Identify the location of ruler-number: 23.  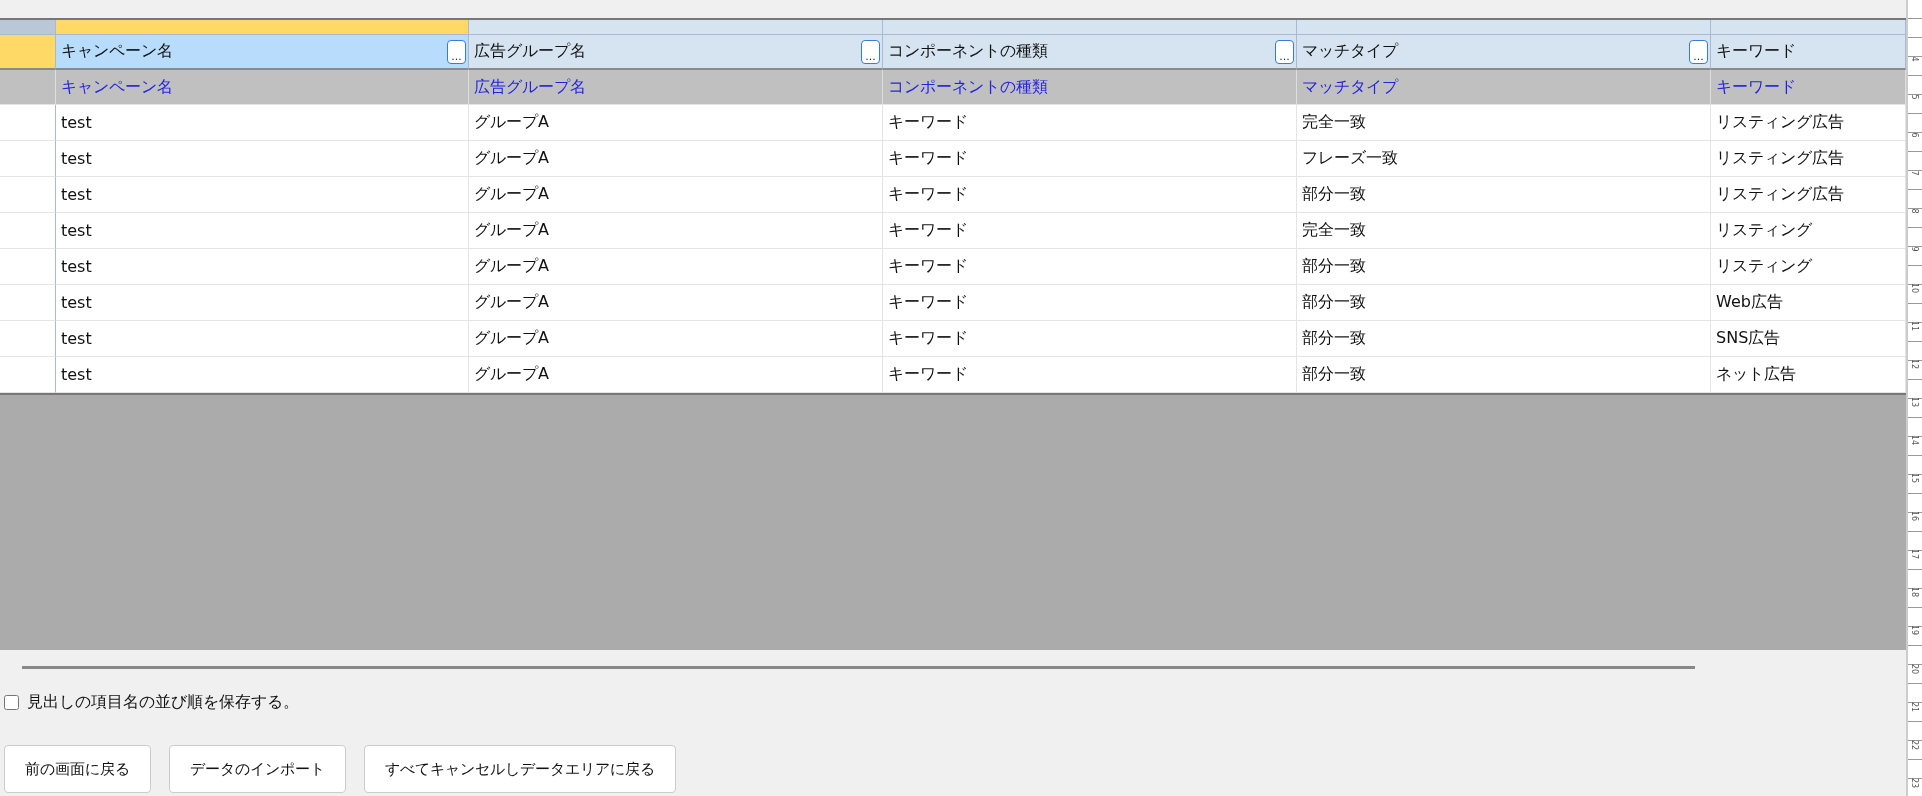
(1915, 783).